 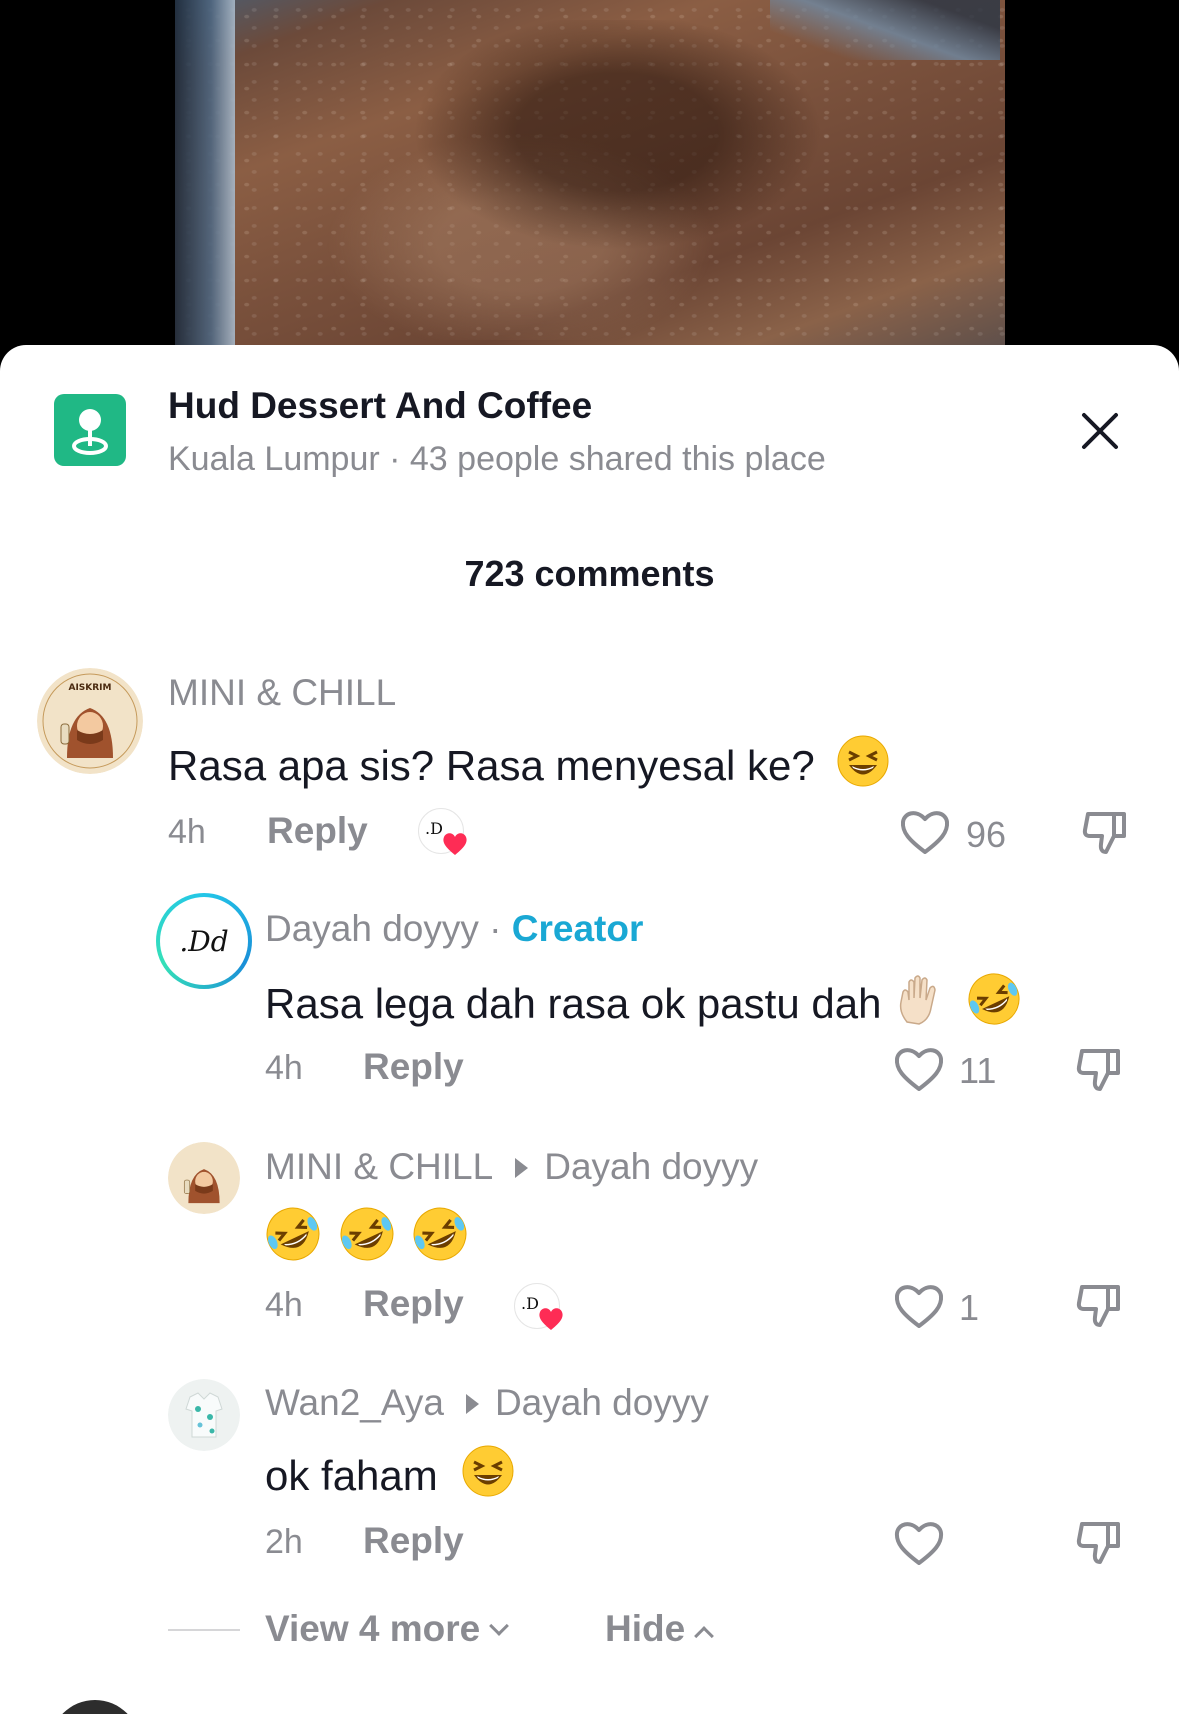 I want to click on reply-text-content: Rasa lega dah rasa ok pastu dah, so click(x=573, y=1003).